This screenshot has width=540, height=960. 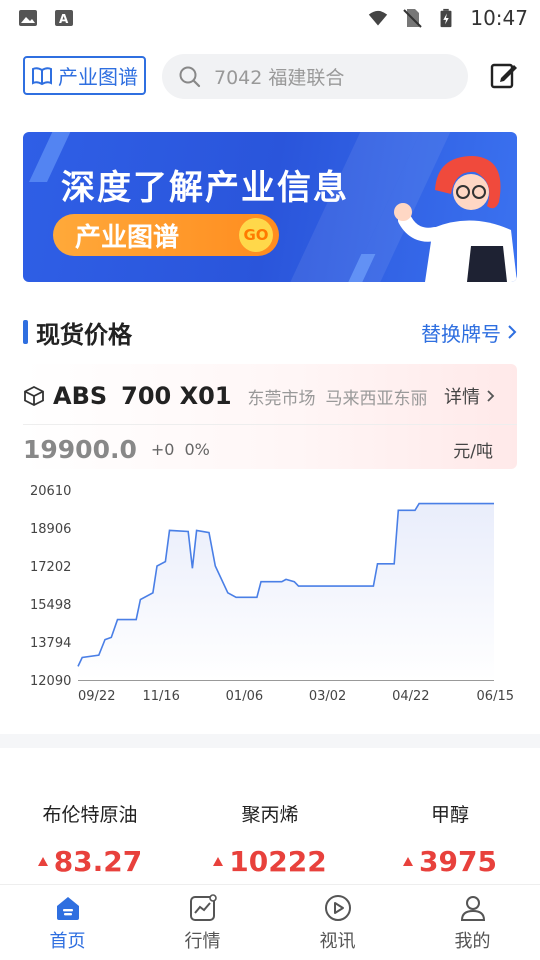 I want to click on battery-charging-icon, so click(x=446, y=18).